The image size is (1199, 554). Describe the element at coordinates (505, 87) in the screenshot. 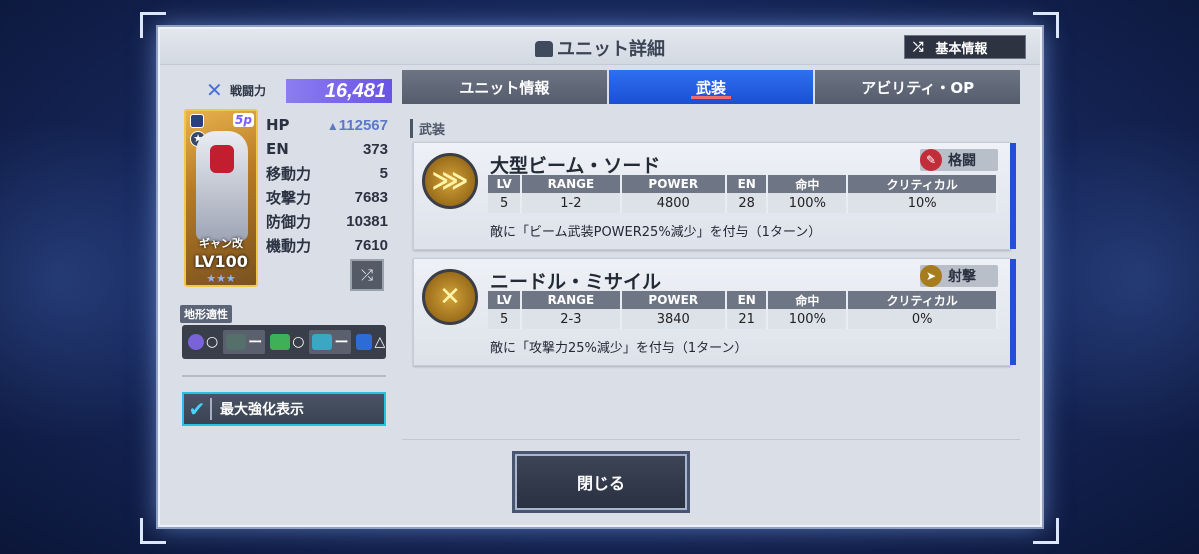

I see `tab-unit-info: ユニット情報` at that location.